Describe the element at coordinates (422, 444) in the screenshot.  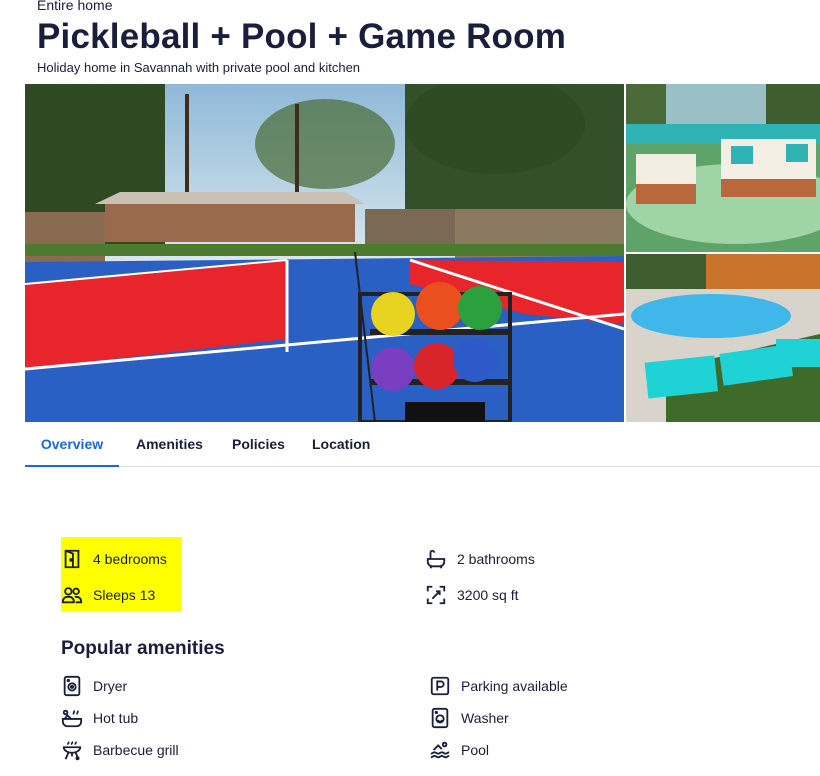
I see `section-tabs: Overview Amenities Policies Location` at that location.